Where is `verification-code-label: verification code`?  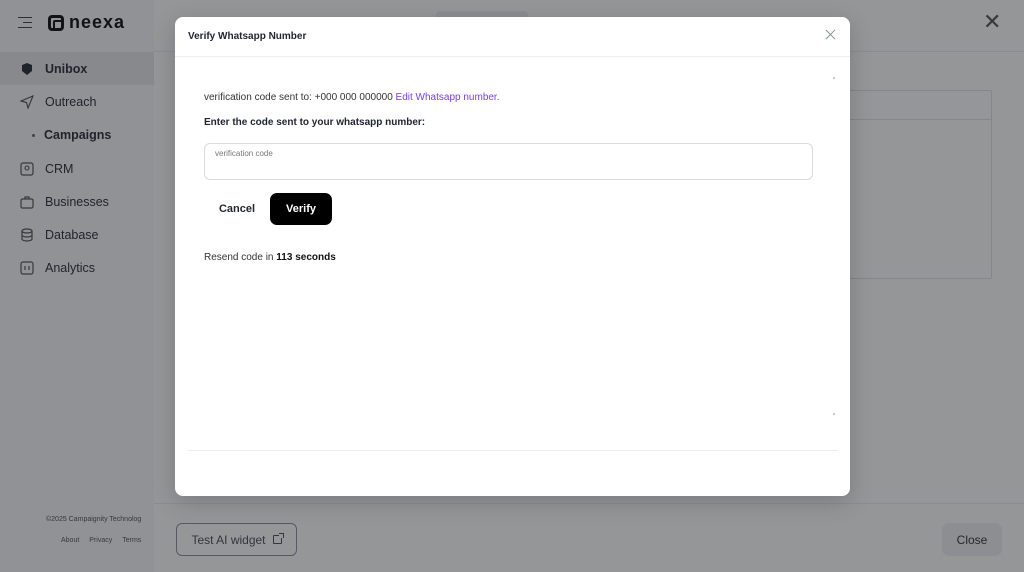
verification-code-label: verification code is located at coordinates (244, 153).